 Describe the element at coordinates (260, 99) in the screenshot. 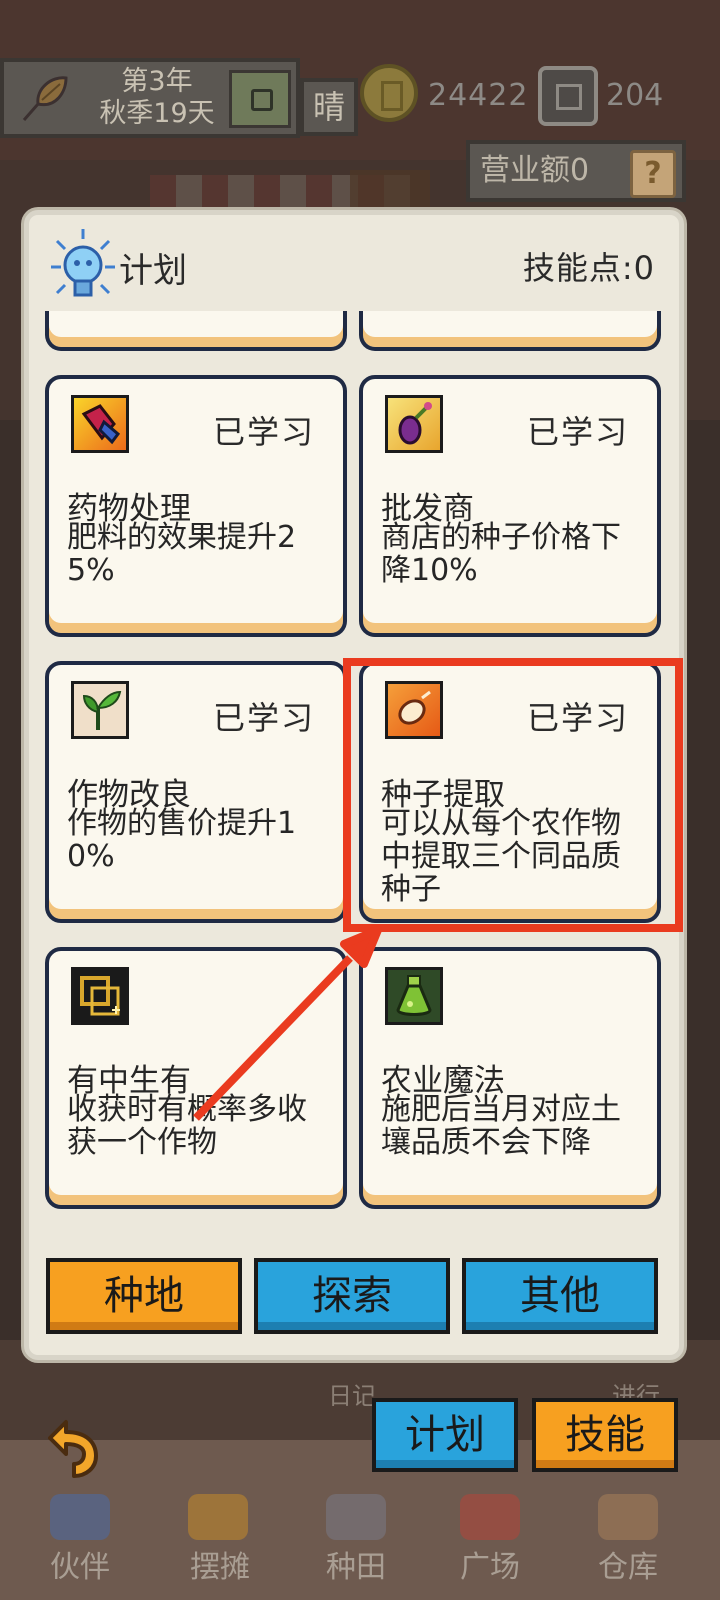

I see `weather-icon` at that location.